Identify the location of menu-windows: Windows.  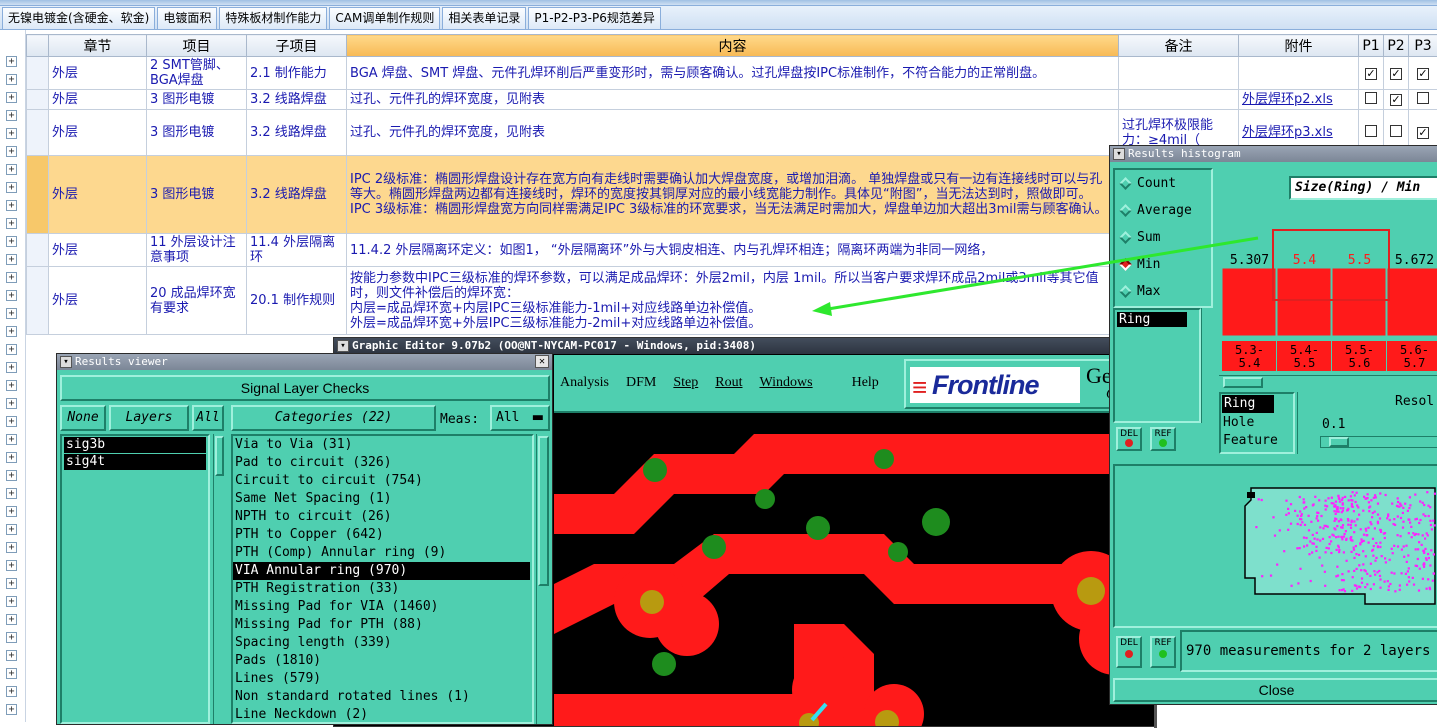
(785, 383).